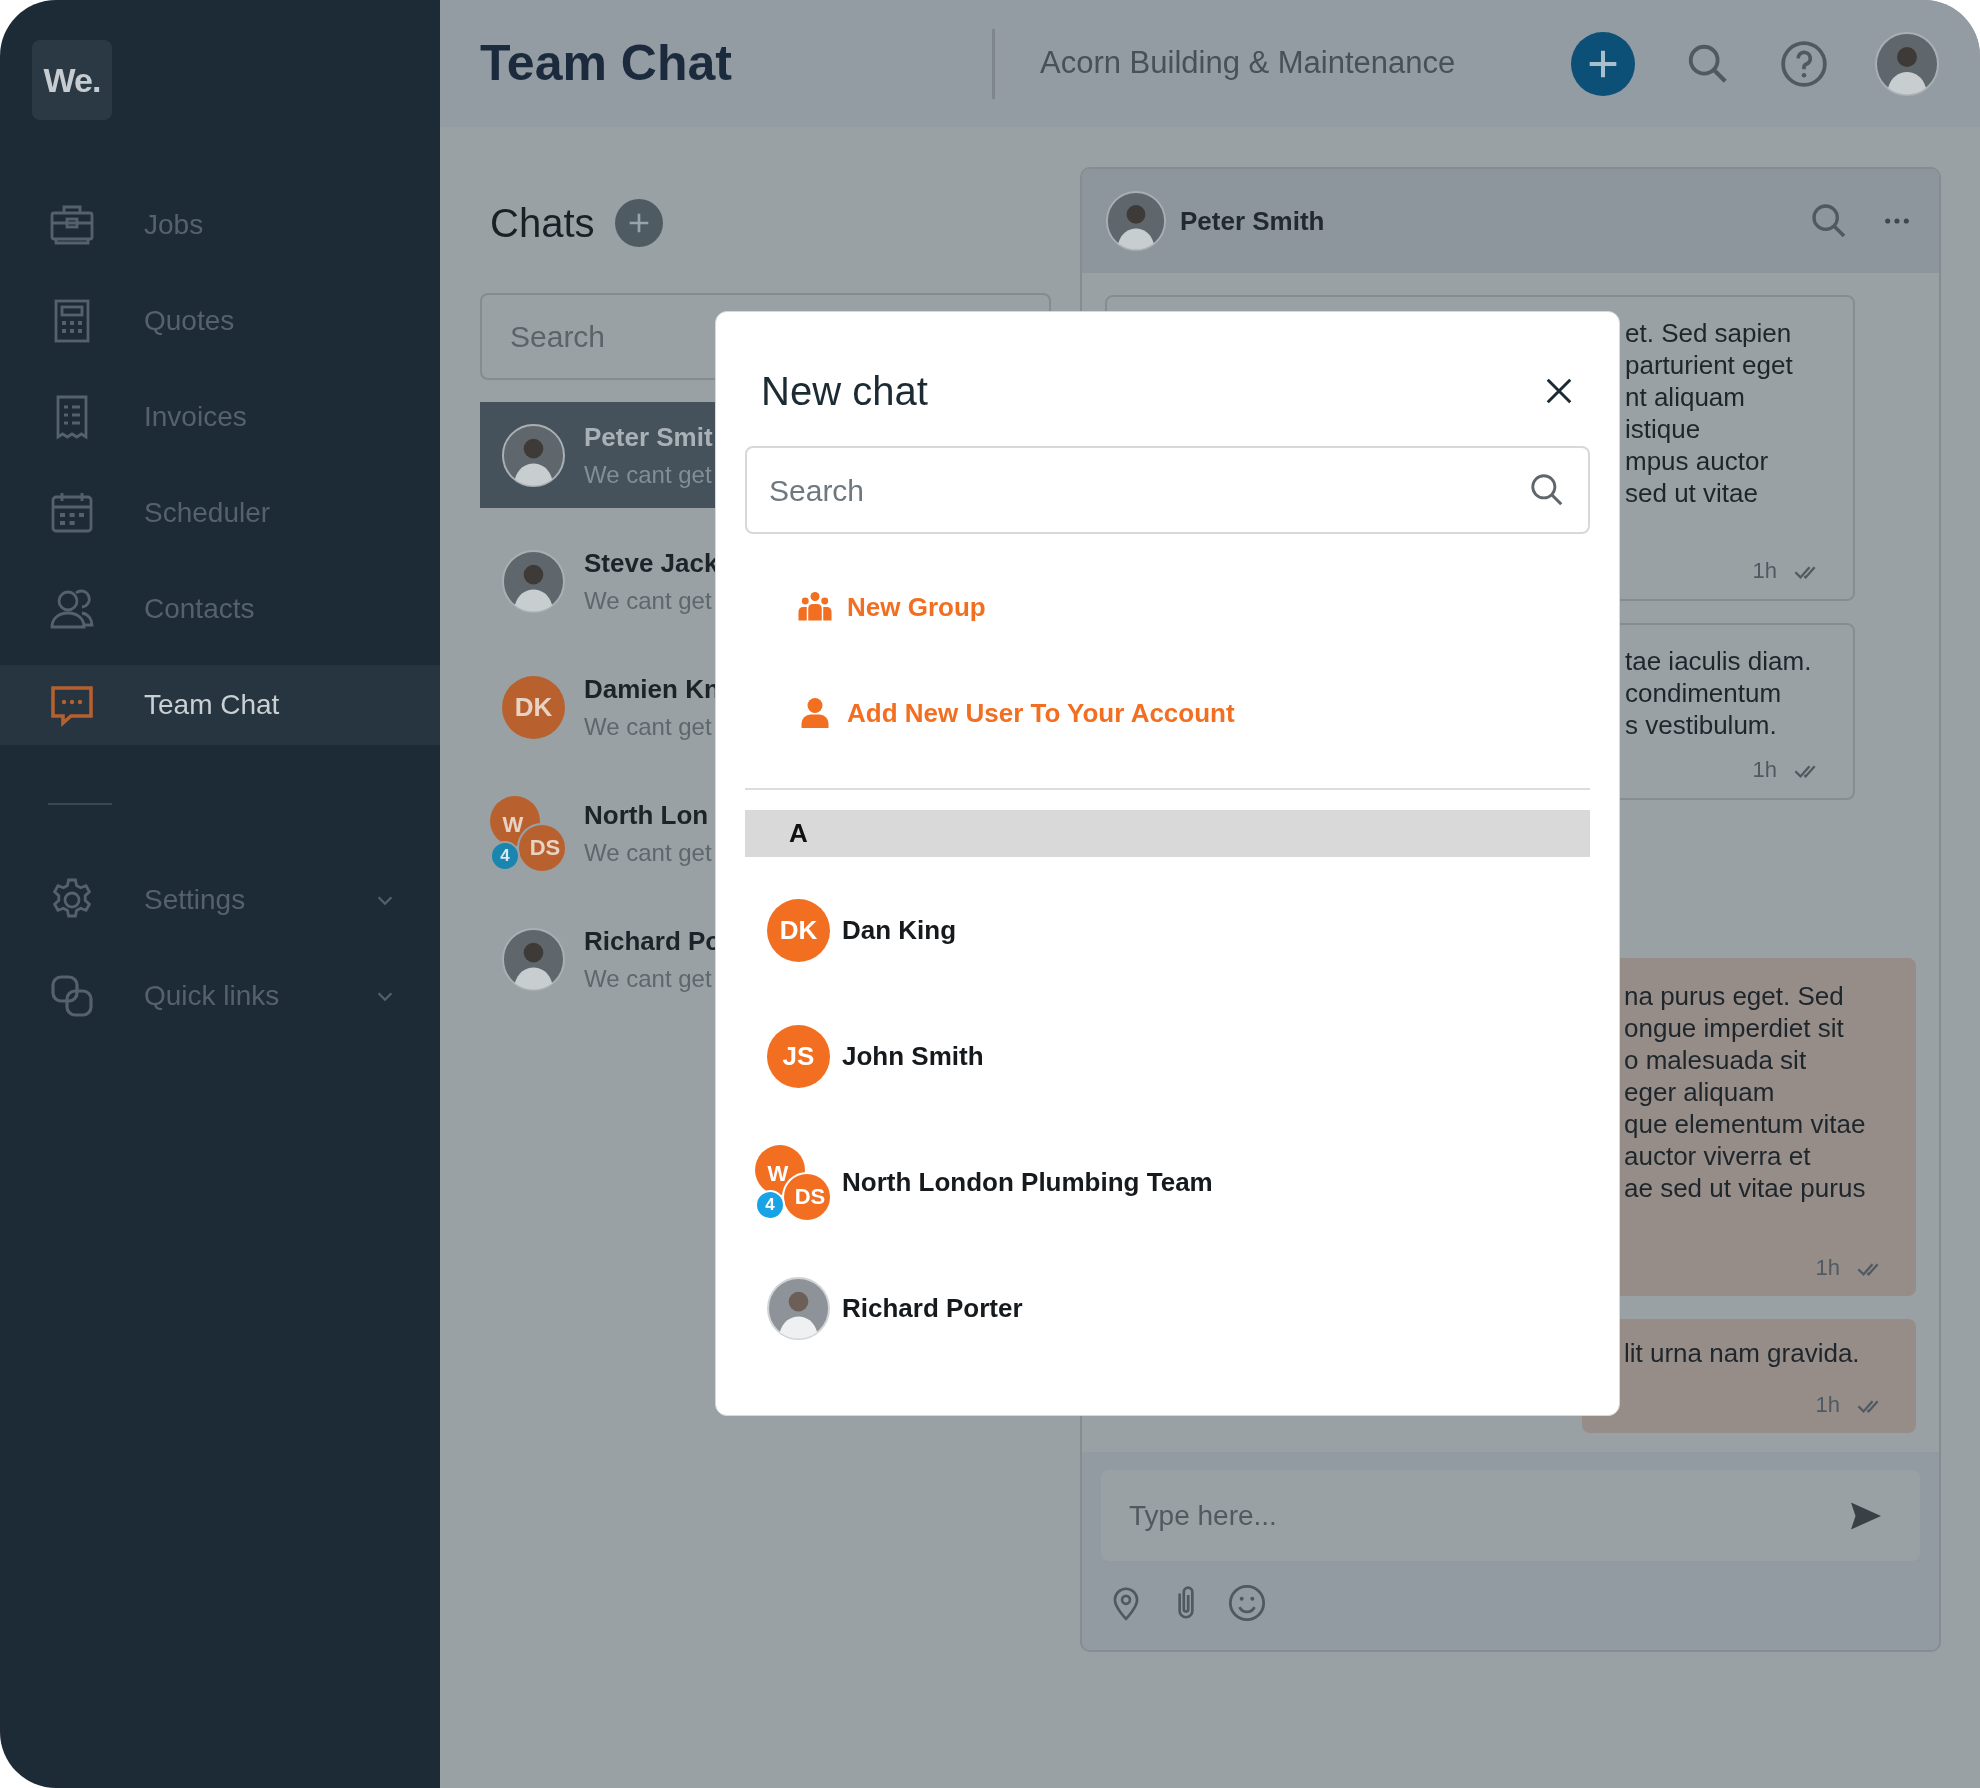 Image resolution: width=1980 pixels, height=1788 pixels. I want to click on message-text: istique, so click(1663, 429).